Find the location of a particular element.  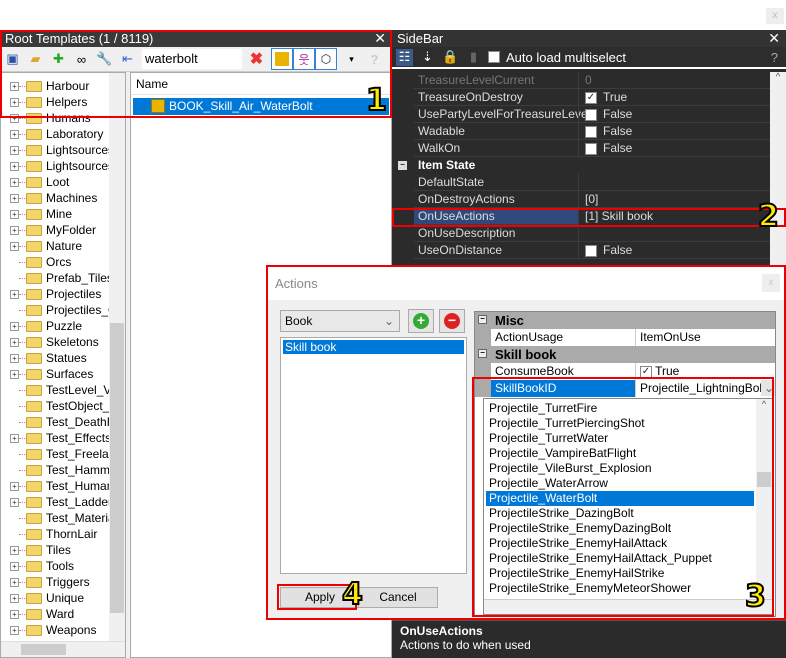

page-icon: ▮ is located at coordinates (473, 57).